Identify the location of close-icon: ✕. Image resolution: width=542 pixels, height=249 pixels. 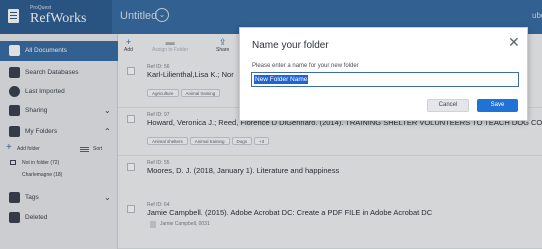
(514, 42).